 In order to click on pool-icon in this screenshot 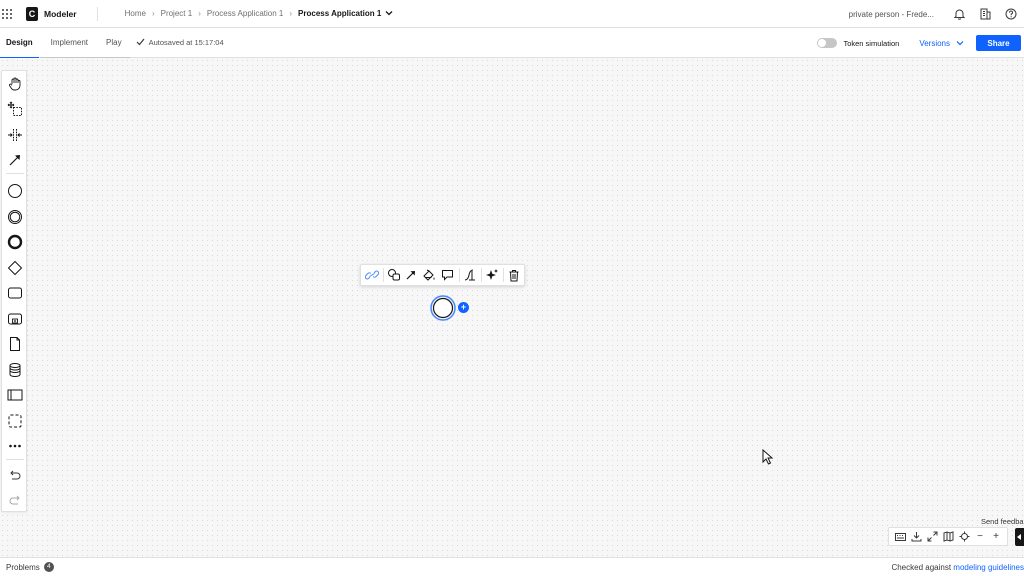, I will do `click(15, 395)`.